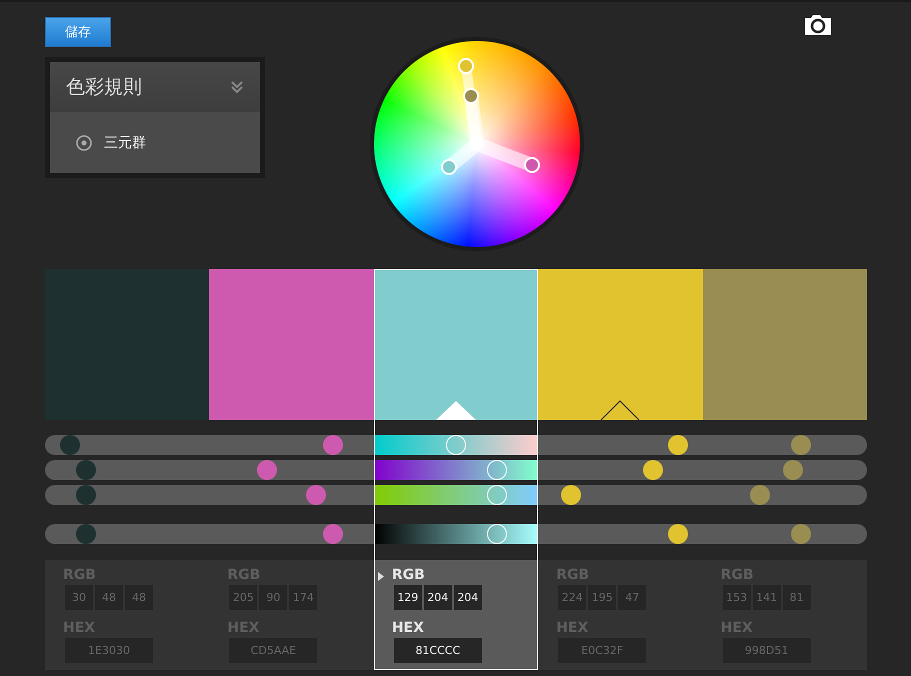 This screenshot has height=676, width=911. Describe the element at coordinates (632, 597) in the screenshot. I see `rgb-field: 47` at that location.